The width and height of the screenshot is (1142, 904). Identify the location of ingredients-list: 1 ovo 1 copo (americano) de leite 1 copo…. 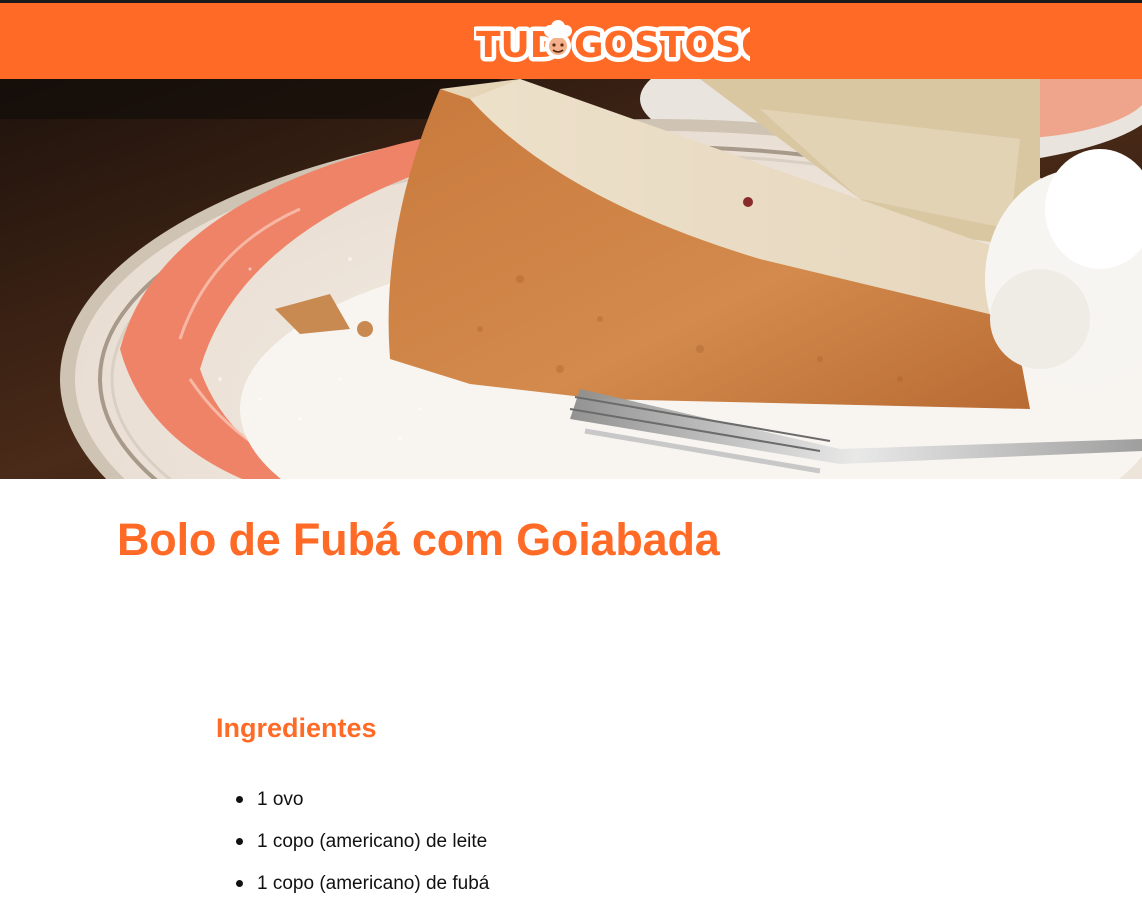
(352, 842).